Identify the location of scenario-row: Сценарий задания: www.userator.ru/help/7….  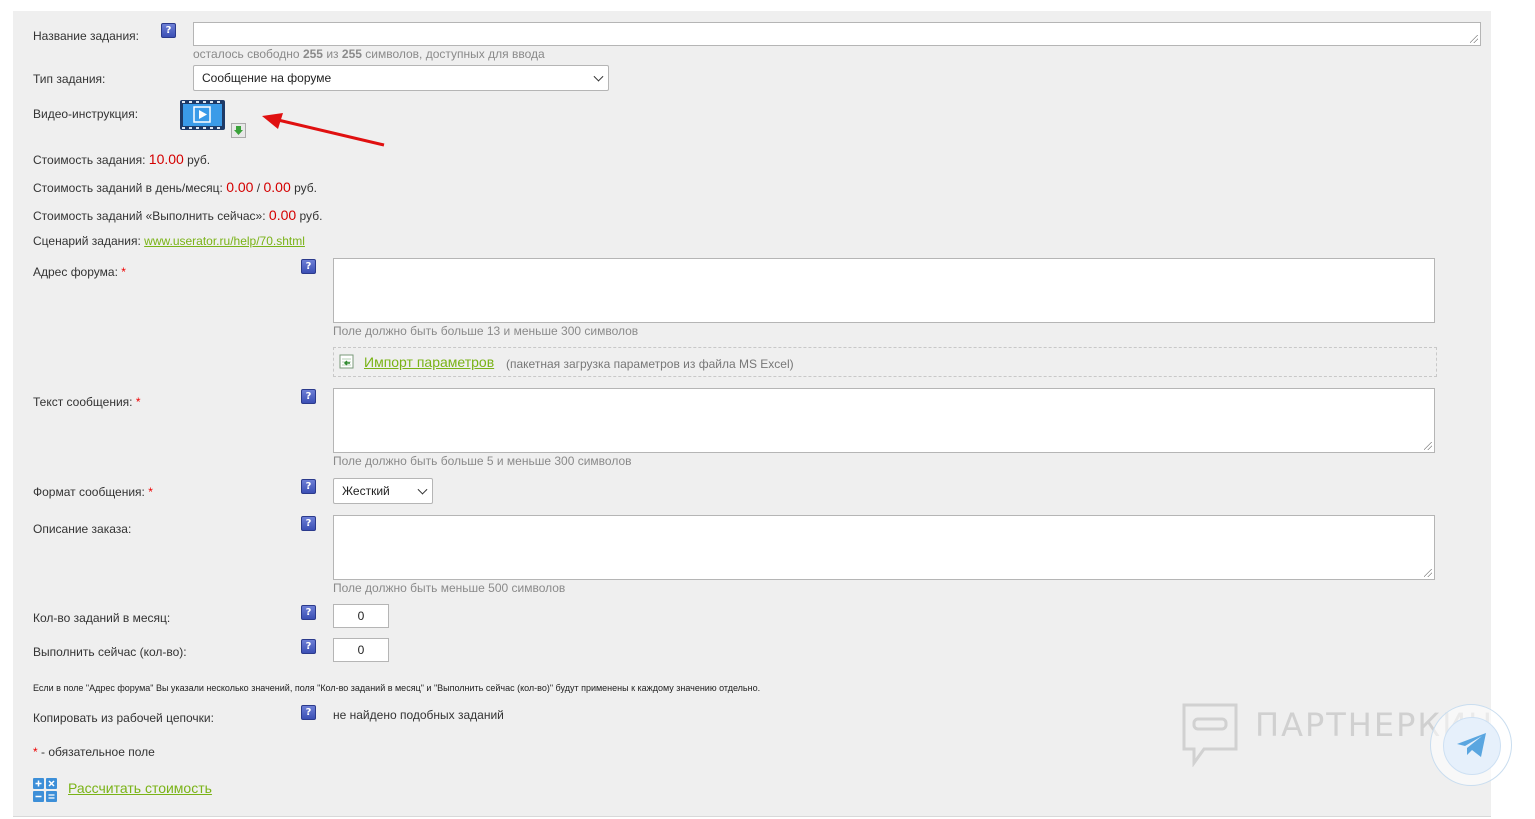
(169, 241).